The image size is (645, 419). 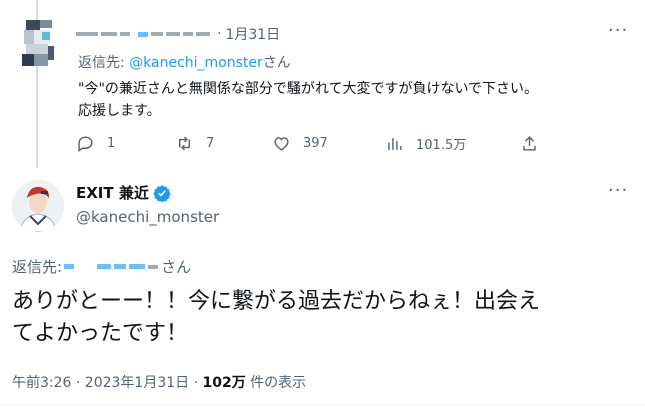 I want to click on reply-to: 返信先: @kanechi_monsterさん, so click(x=184, y=62).